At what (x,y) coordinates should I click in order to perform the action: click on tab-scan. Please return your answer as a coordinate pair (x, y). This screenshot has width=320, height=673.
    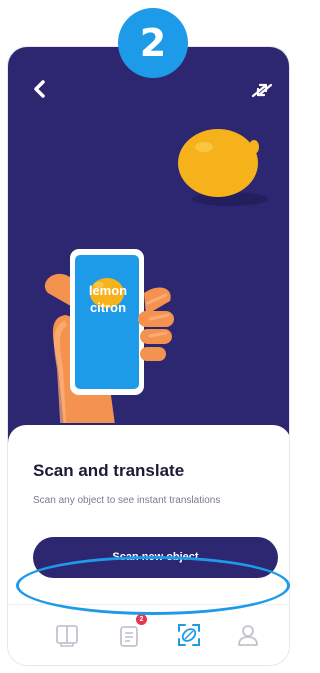
    Looking at the image, I should click on (189, 635).